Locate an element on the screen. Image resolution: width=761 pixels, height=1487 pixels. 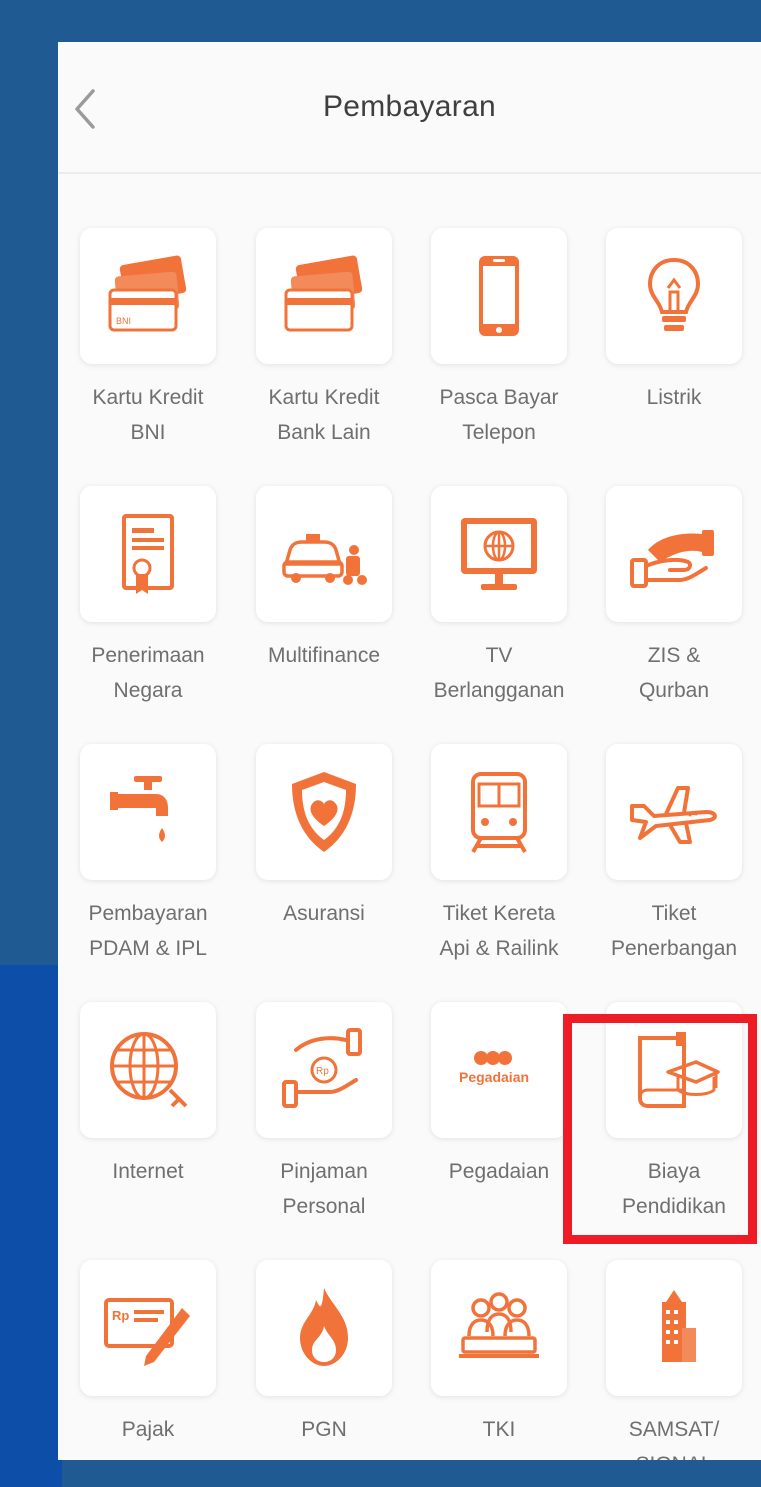
menu-item-tiket-kereta: Tiket Kereta Api & Railink is located at coordinates (499, 869).